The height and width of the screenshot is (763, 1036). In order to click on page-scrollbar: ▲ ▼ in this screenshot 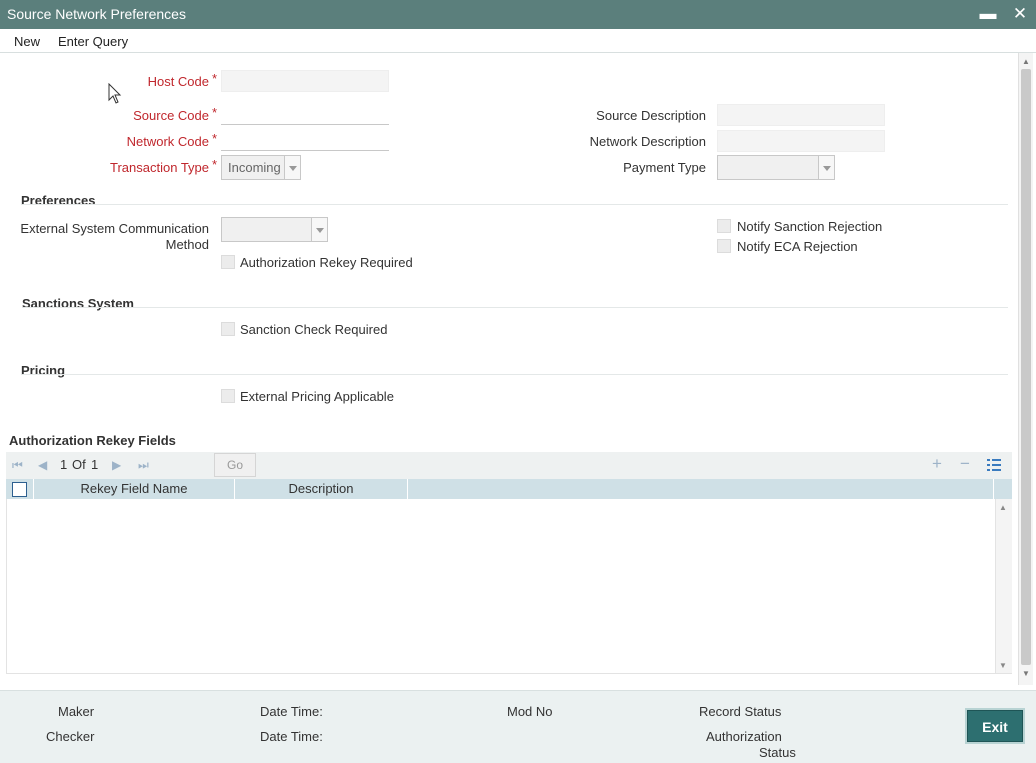, I will do `click(1025, 369)`.